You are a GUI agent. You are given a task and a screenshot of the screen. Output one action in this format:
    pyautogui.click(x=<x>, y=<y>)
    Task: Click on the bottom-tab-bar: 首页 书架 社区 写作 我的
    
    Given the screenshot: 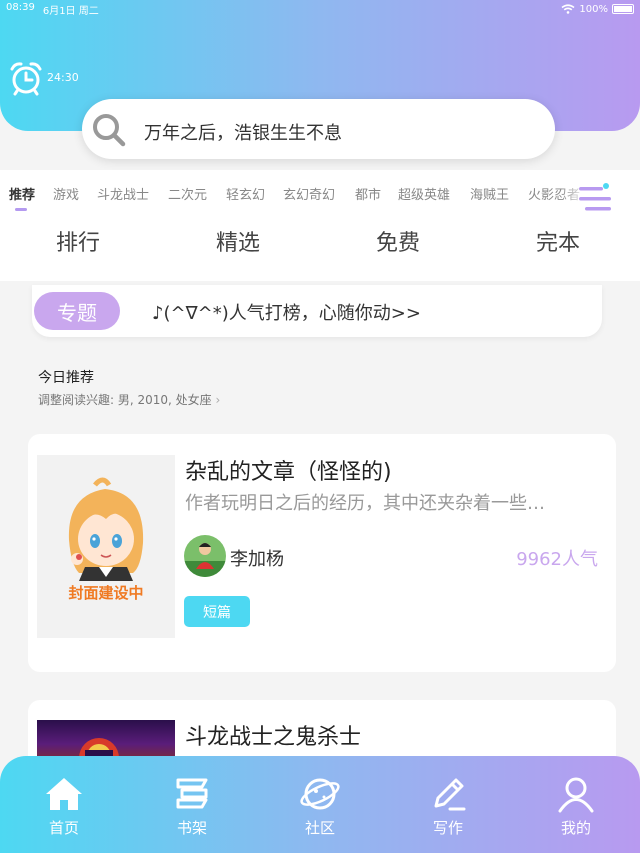 What is the action you would take?
    pyautogui.click(x=320, y=804)
    